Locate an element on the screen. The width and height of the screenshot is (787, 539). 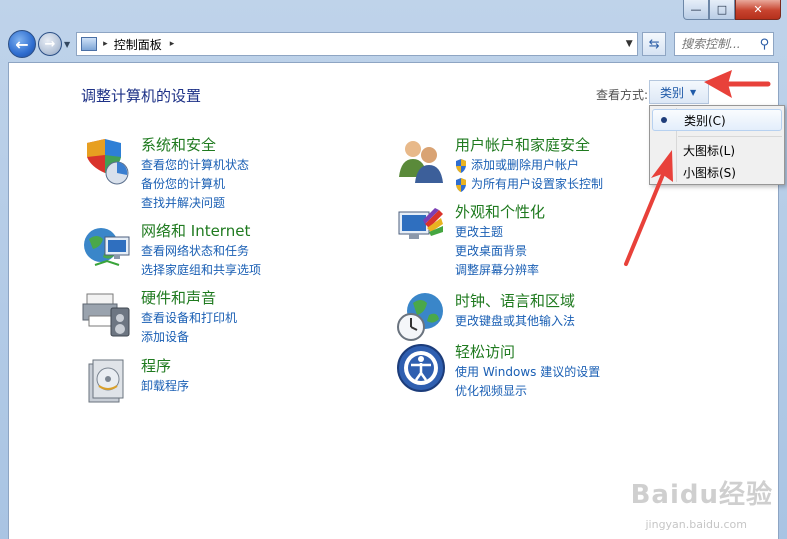
annotation-arrow-to-viewby is located at coordinates (737, 84).